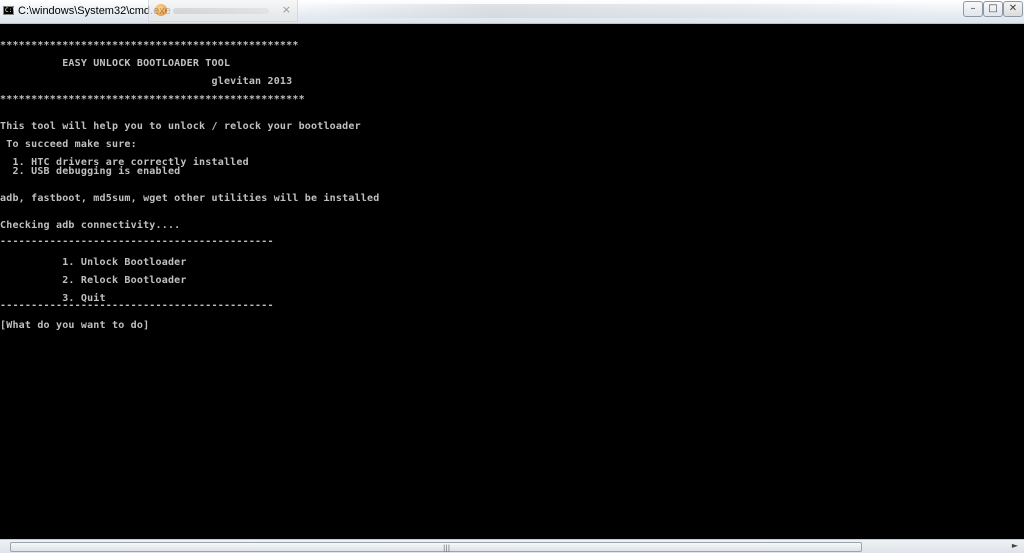 The image size is (1024, 553). I want to click on menu-option-unlock: 1. Unlock Bootloader, so click(93, 262).